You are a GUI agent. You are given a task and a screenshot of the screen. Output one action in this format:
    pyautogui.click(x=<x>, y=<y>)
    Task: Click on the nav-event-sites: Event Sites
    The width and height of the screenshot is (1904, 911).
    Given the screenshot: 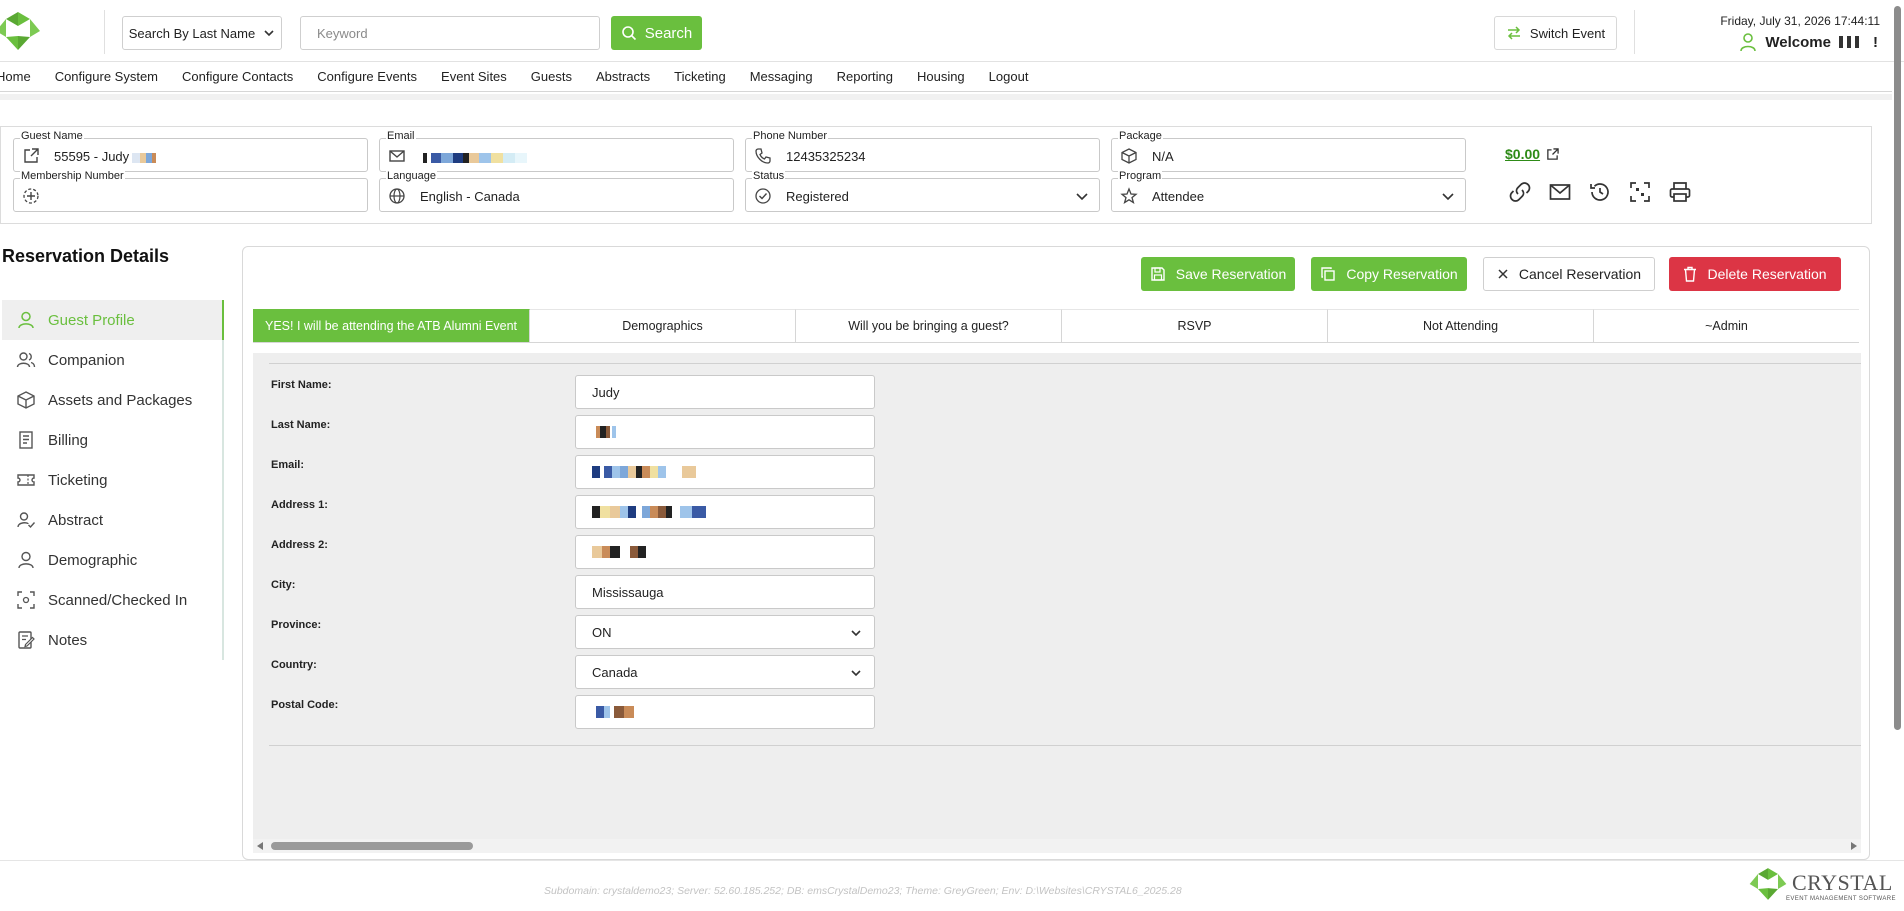 What is the action you would take?
    pyautogui.click(x=474, y=76)
    